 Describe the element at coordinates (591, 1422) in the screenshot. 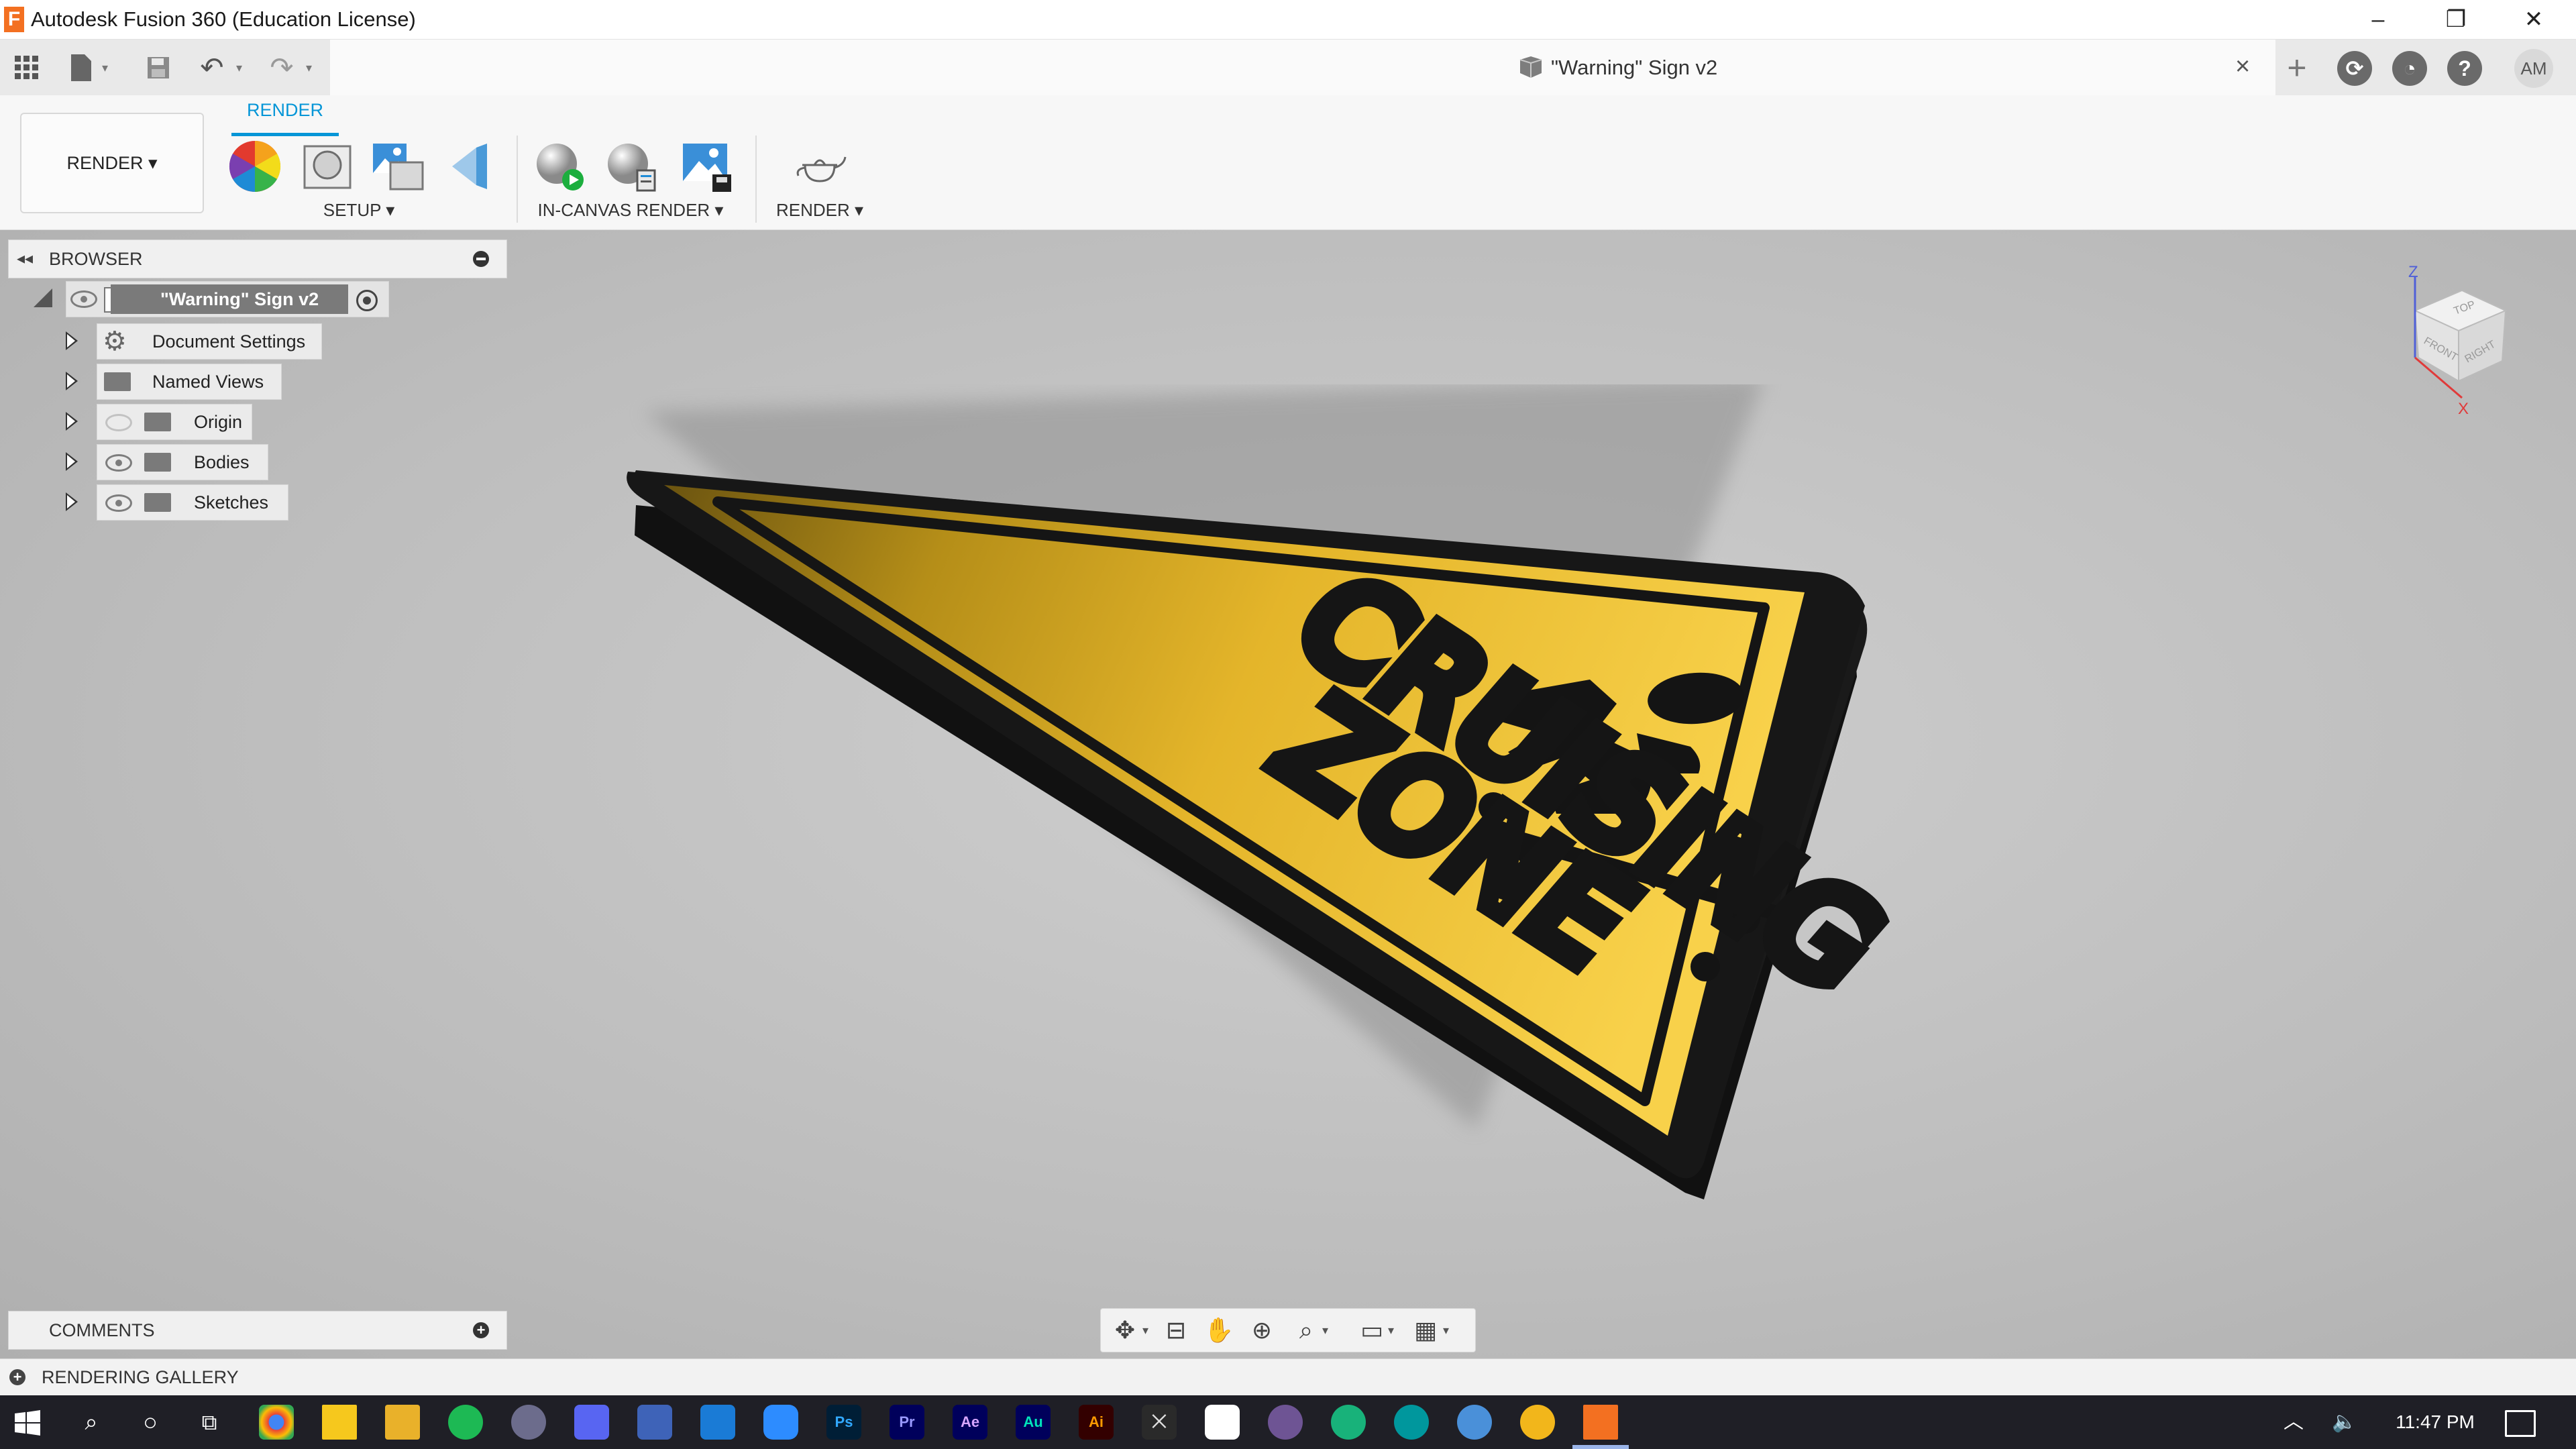

I see `discord-icon` at that location.